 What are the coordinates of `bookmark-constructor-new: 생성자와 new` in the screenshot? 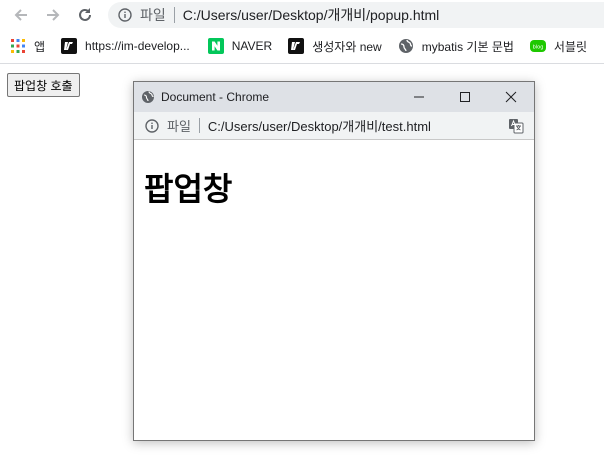 It's located at (335, 46).